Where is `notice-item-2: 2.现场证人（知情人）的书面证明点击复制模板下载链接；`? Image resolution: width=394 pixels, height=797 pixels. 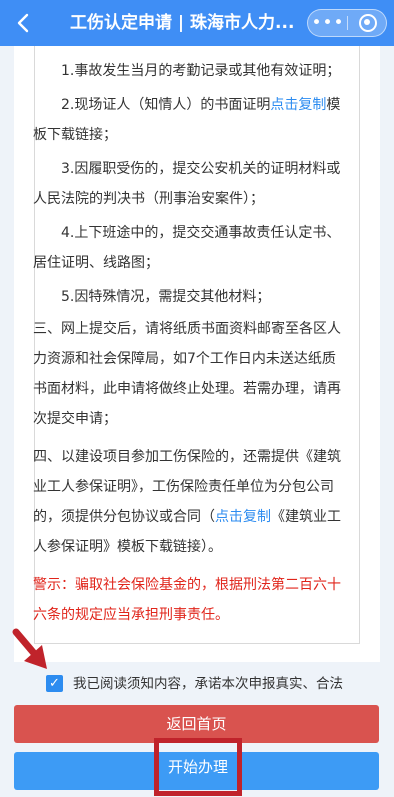 notice-item-2: 2.现场证人（知情人）的书面证明点击复制模板下载链接； is located at coordinates (187, 120).